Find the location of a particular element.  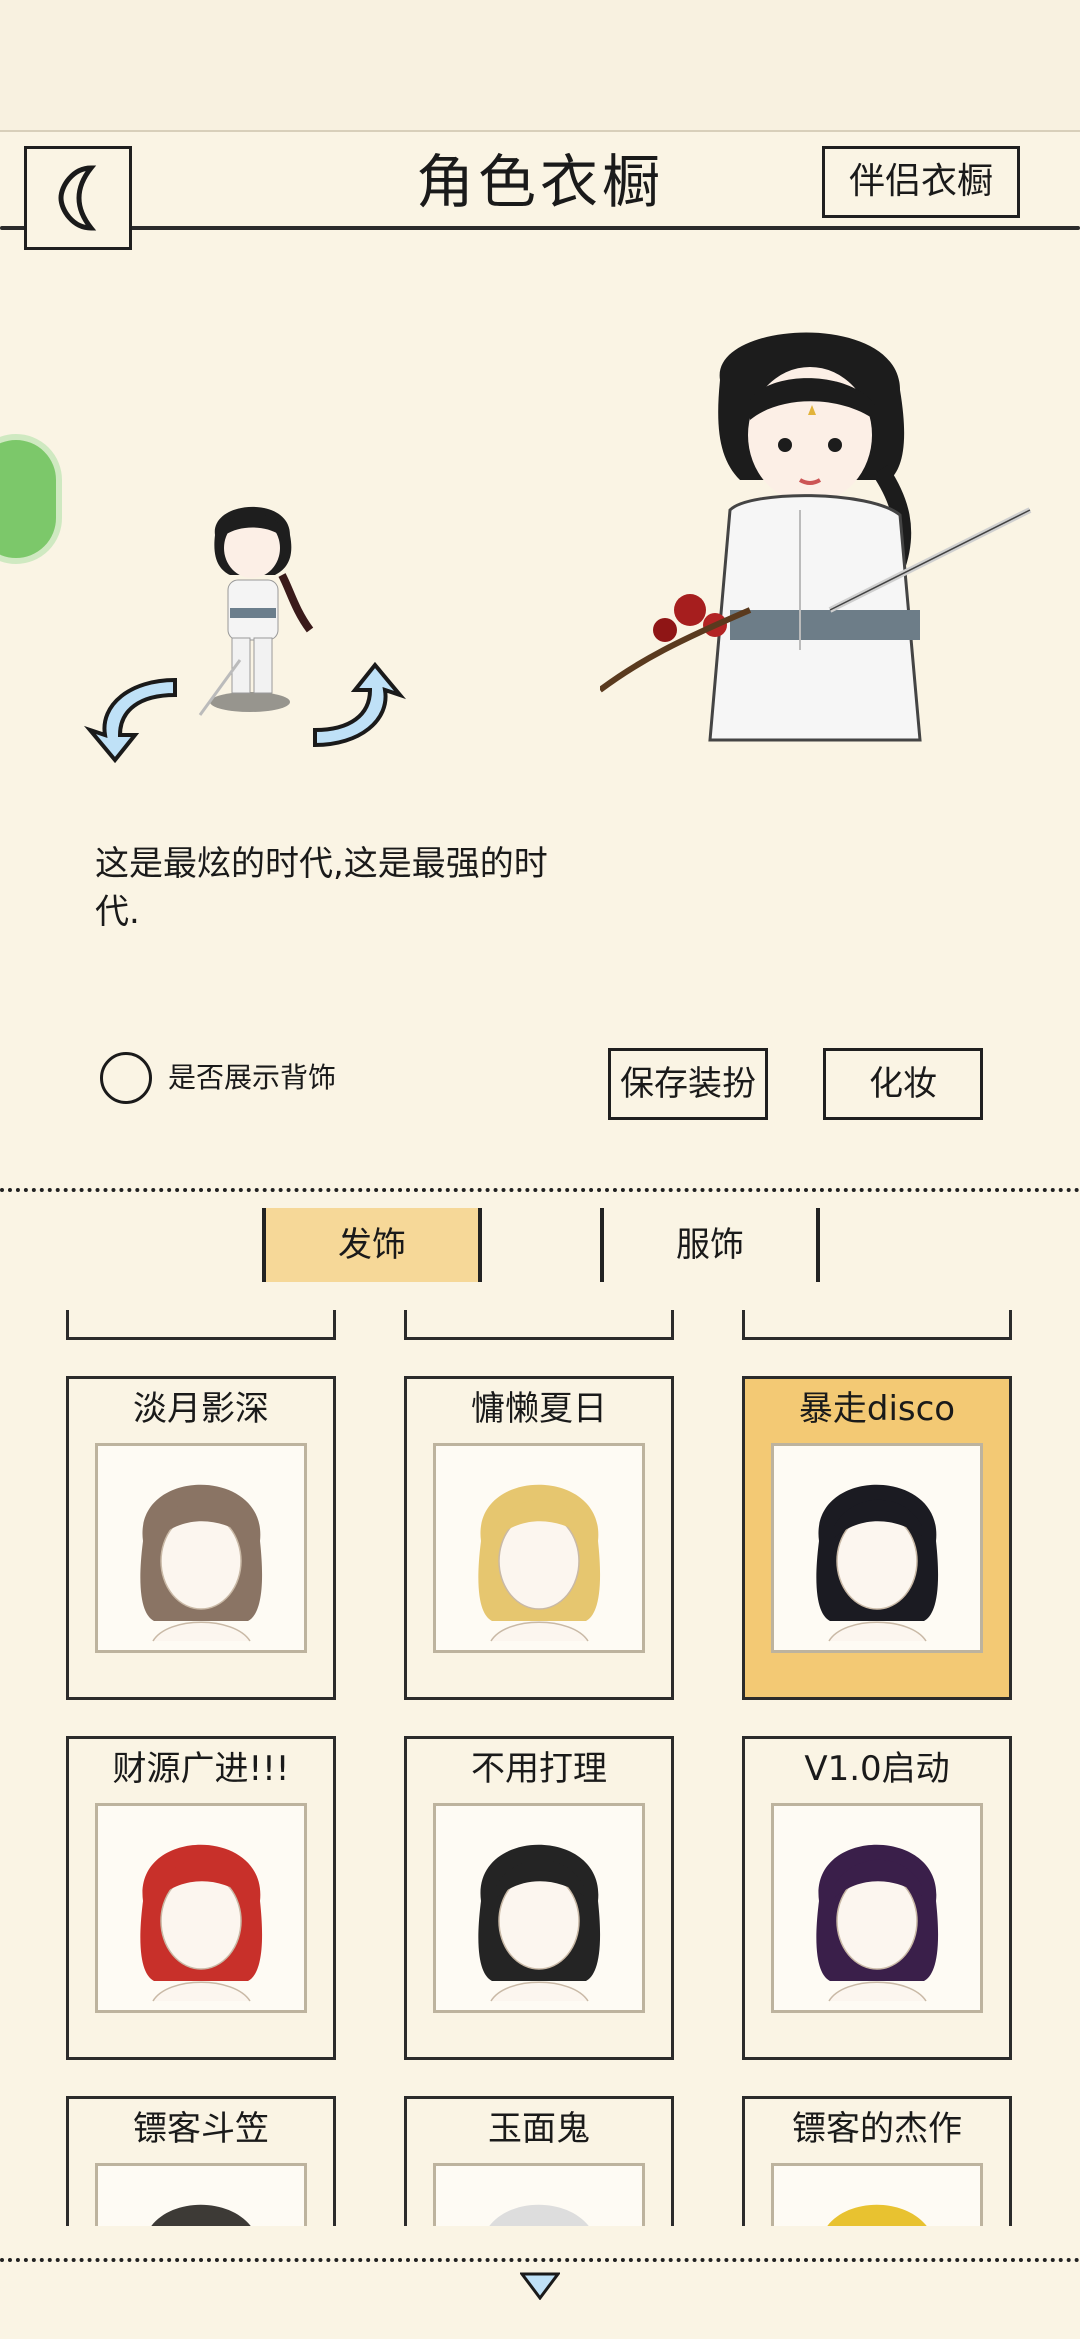

hair-item-name: 淡月影深 is located at coordinates (201, 1409).